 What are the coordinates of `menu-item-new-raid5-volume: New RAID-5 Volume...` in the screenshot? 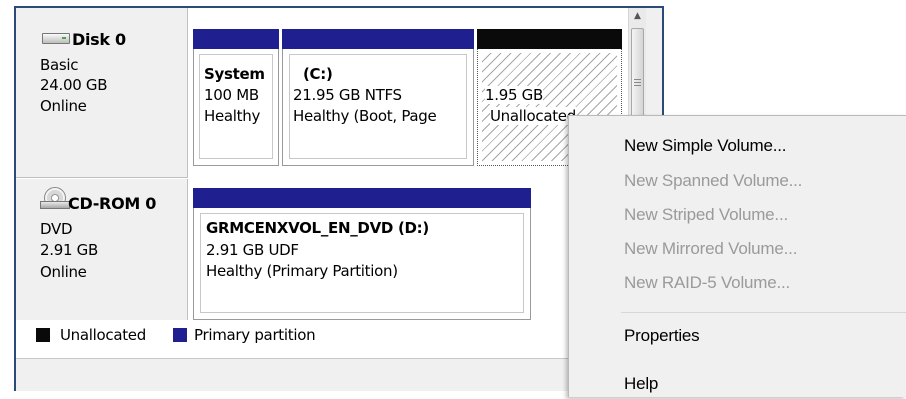 It's located at (737, 283).